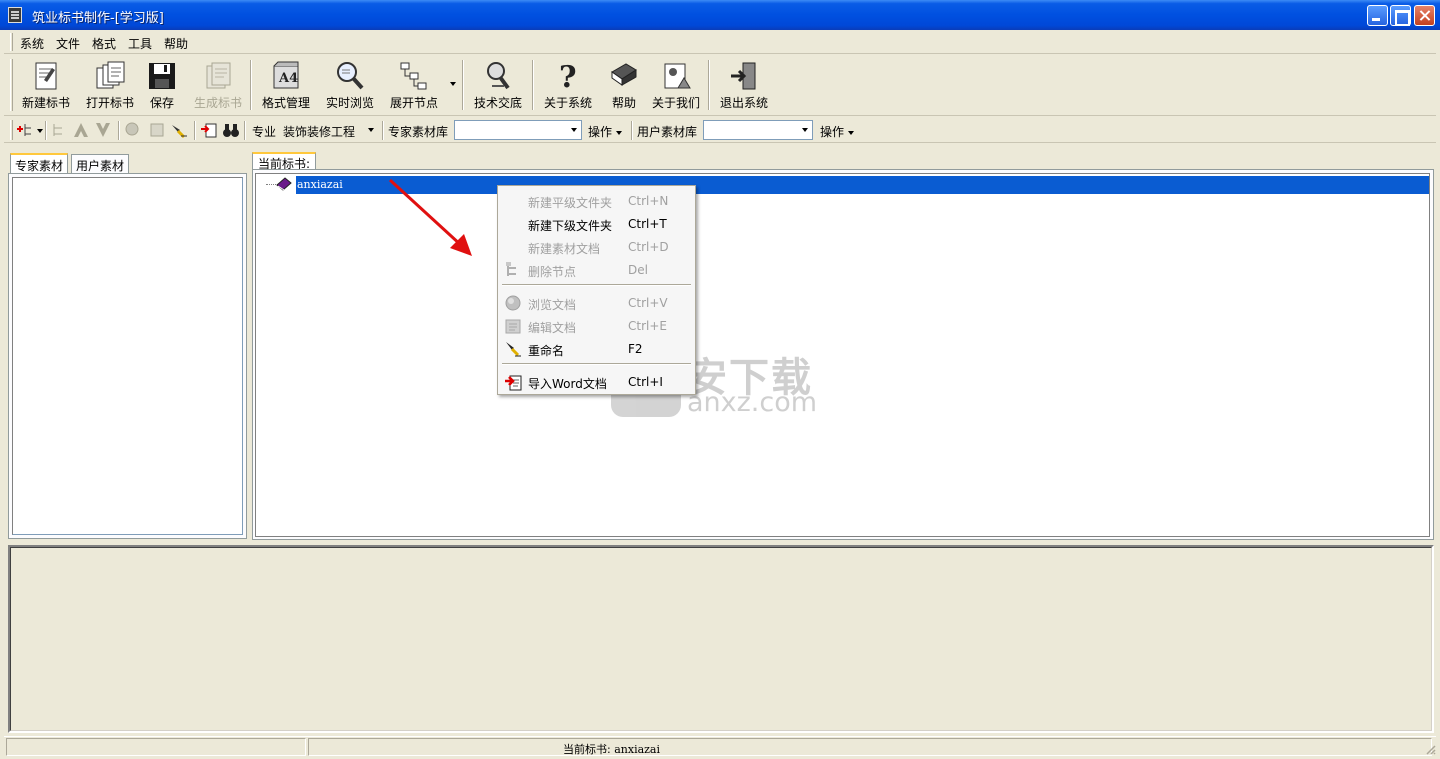 The height and width of the screenshot is (759, 1440). I want to click on save-button: 保存, so click(162, 86).